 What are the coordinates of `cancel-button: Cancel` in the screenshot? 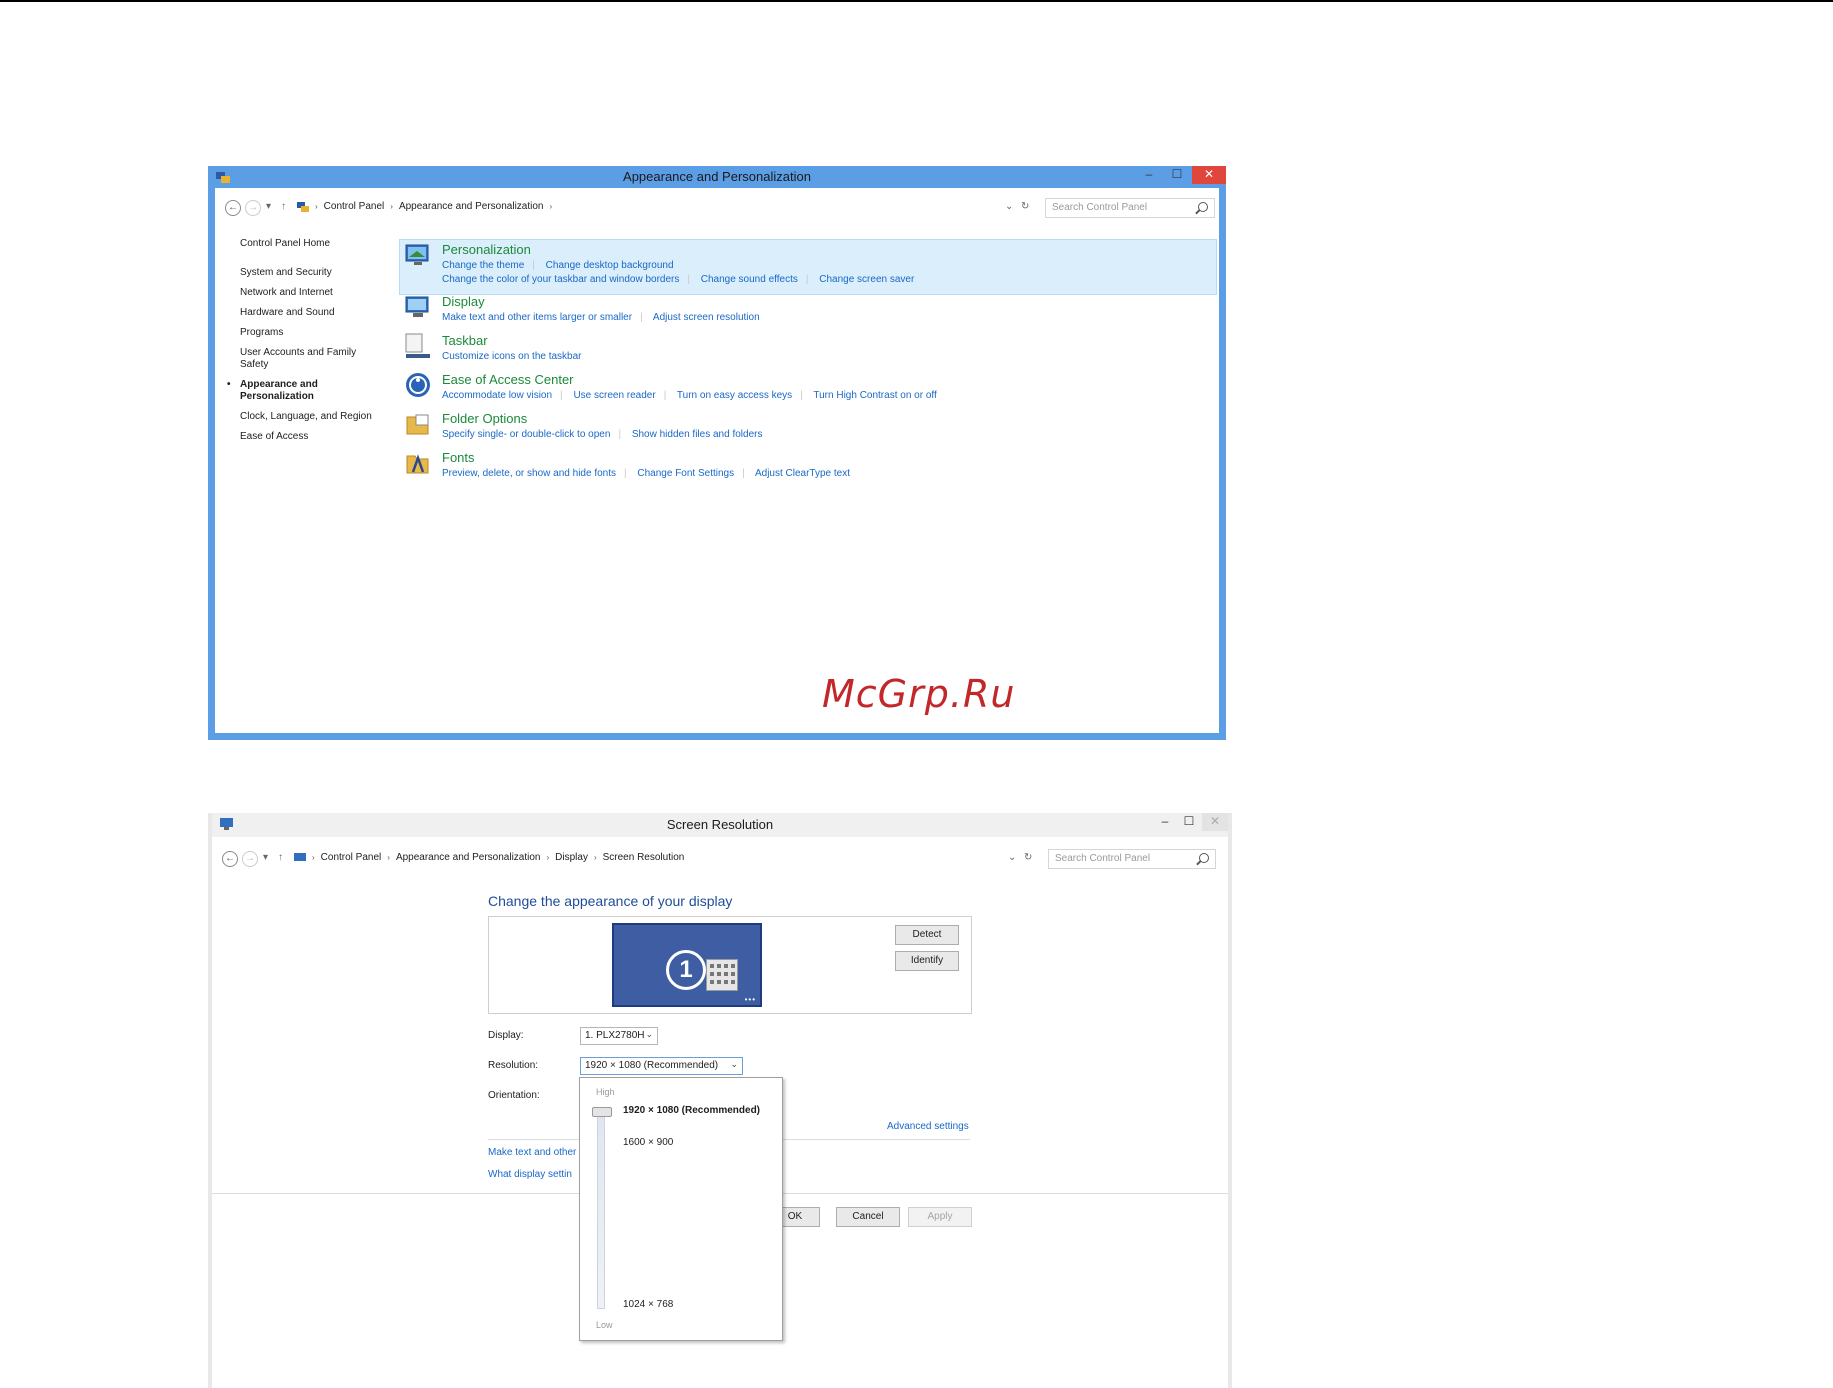 It's located at (868, 1217).